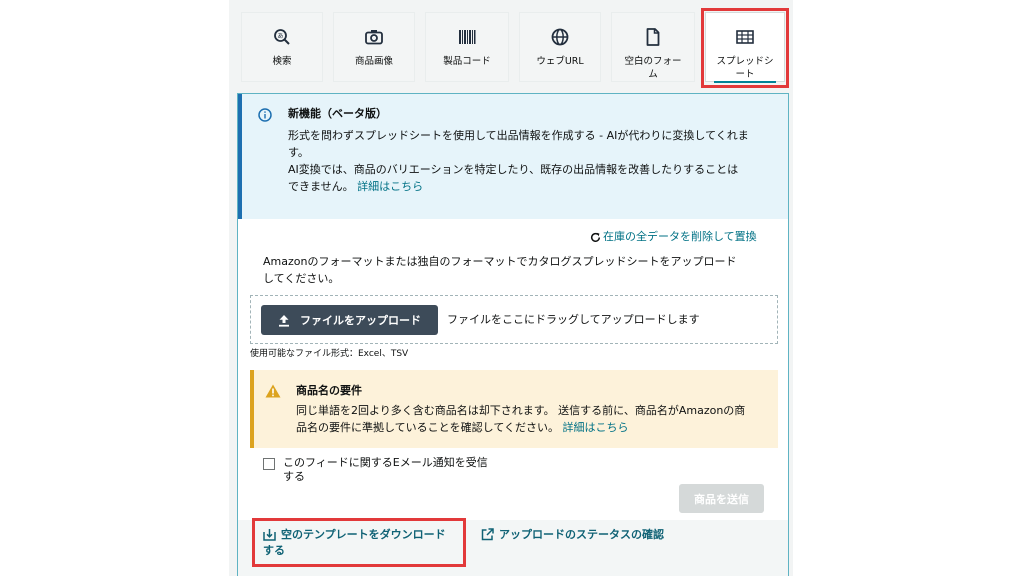 This screenshot has height=576, width=1024. What do you see at coordinates (269, 464) in the screenshot?
I see `email-notification-checkbox` at bounding box center [269, 464].